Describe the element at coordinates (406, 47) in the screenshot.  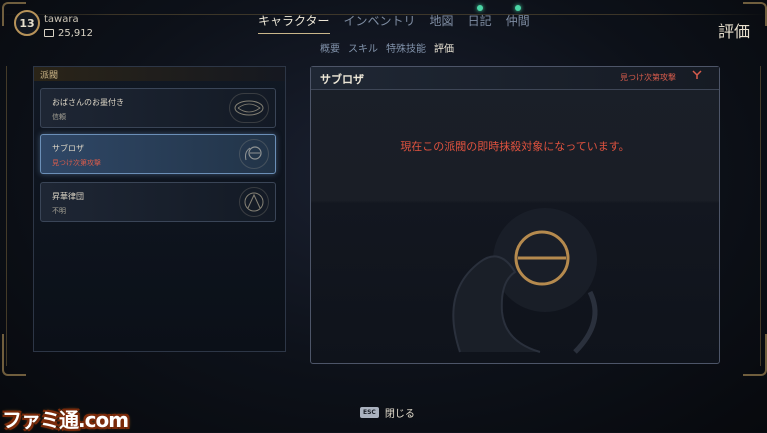
I see `subtab-perks: 特殊技能` at that location.